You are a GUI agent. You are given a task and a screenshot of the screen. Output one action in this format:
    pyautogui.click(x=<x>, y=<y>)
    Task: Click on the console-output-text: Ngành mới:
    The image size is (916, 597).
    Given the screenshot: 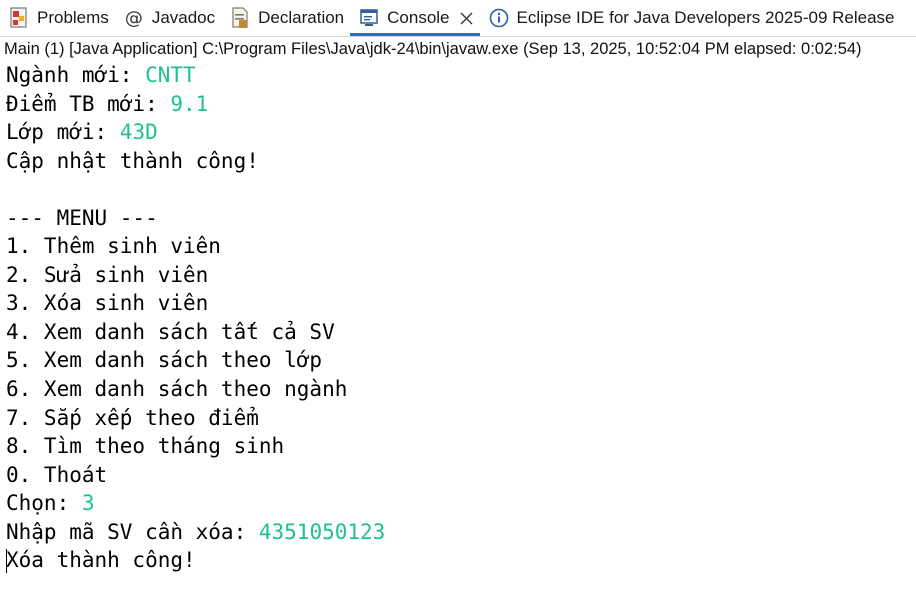 What is the action you would take?
    pyautogui.click(x=76, y=75)
    